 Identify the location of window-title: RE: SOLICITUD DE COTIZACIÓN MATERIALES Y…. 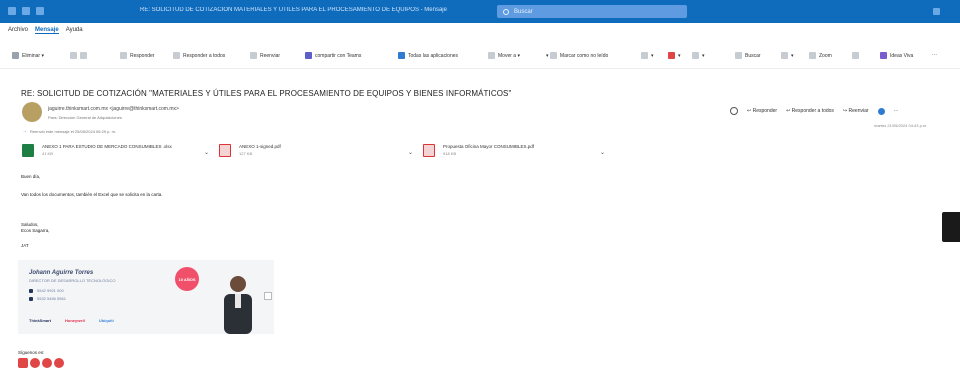
(293, 10).